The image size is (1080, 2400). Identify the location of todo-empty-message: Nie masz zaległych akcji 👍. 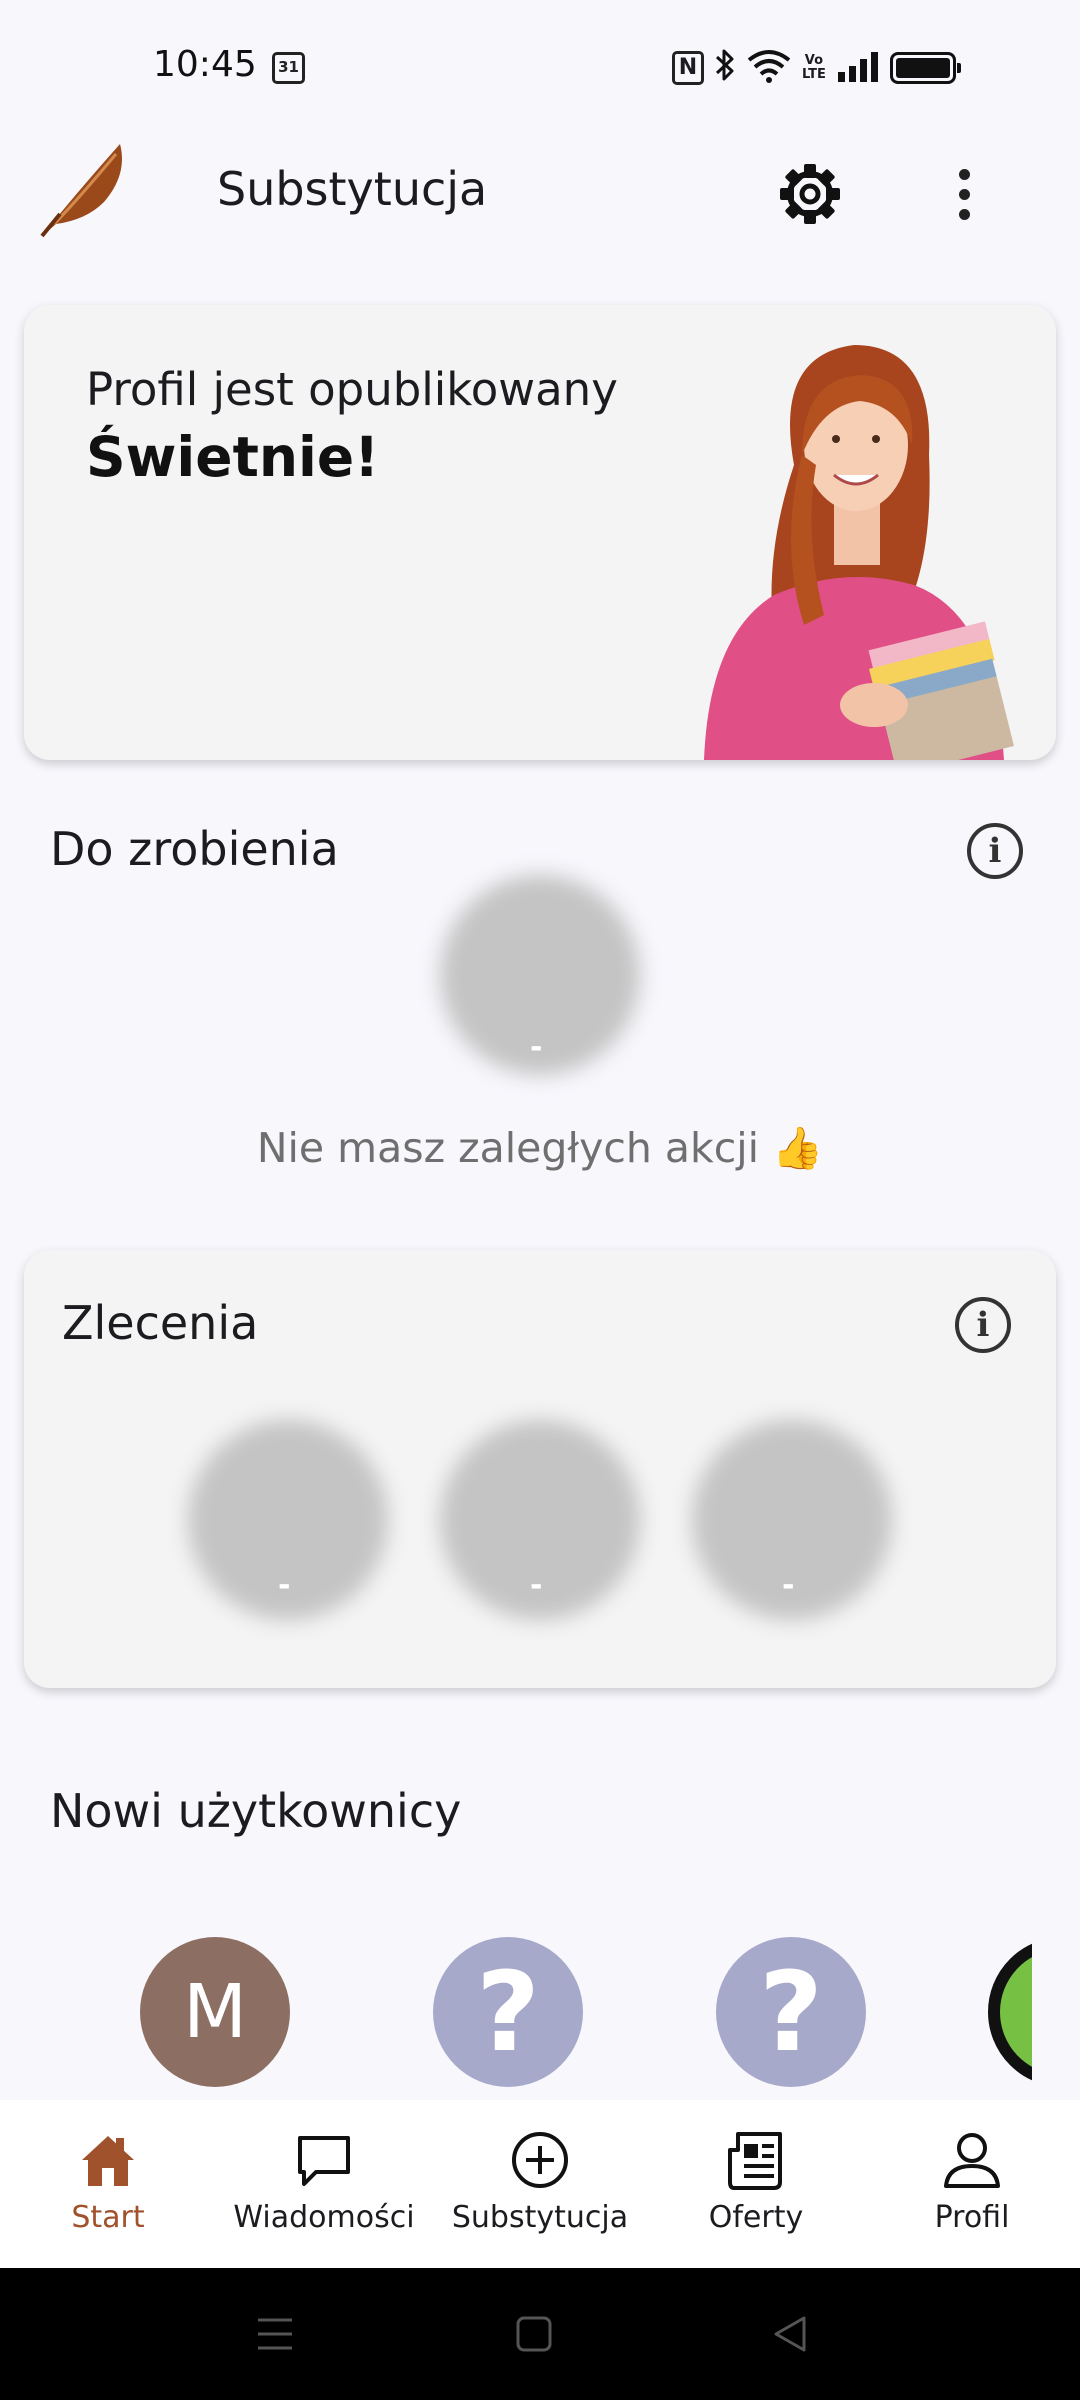
(540, 1148).